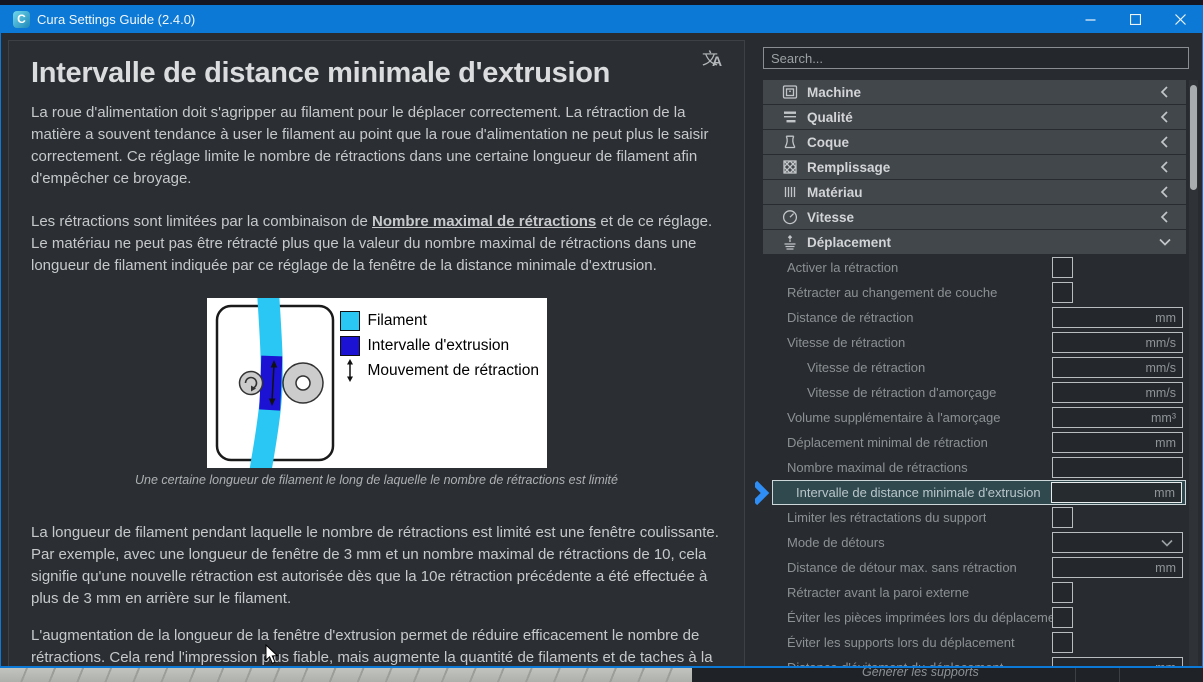  Describe the element at coordinates (974, 467) in the screenshot. I see `setting-nombre-maximal-de-retractions: Nombre maximal de rétractions` at that location.